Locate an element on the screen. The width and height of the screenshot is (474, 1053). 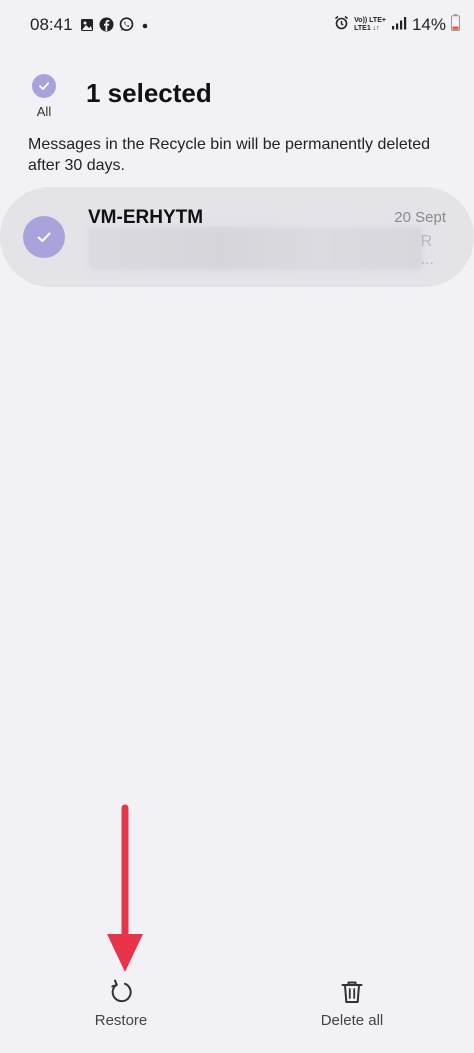
notification-icons is located at coordinates (115, 24).